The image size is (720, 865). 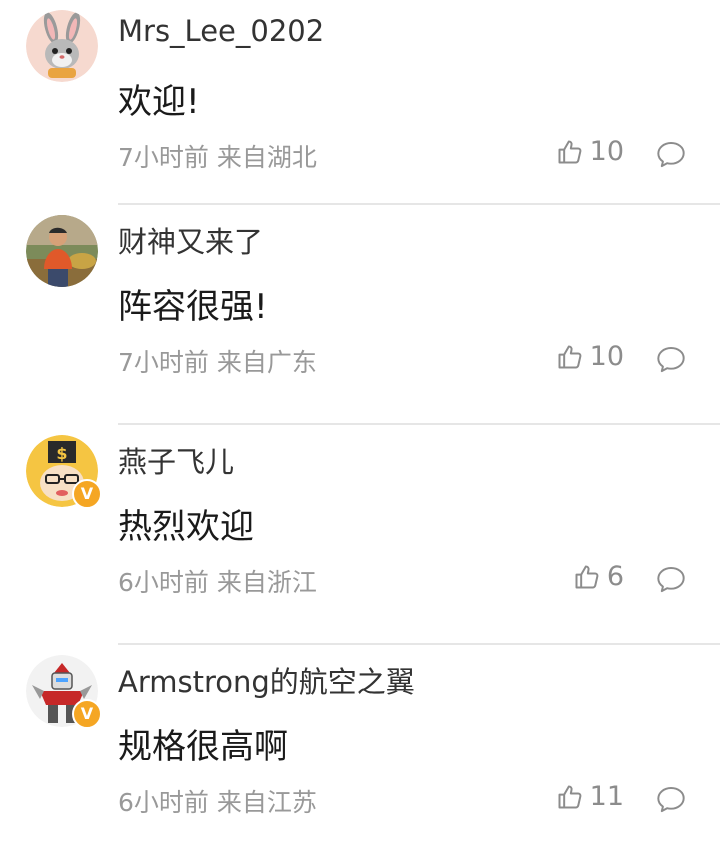 I want to click on comment-text: 规格很高啊, so click(x=203, y=747).